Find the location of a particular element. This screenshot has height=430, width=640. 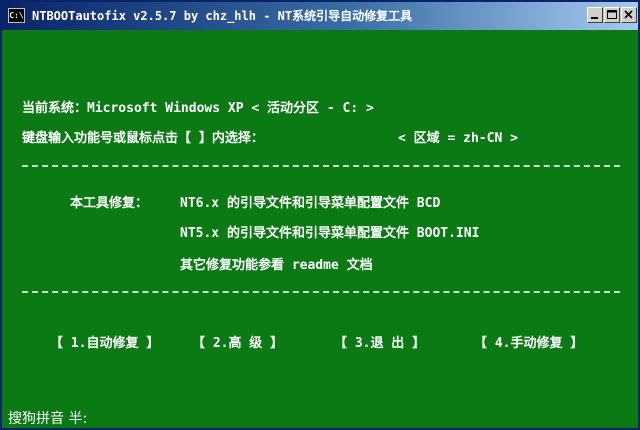

maximize-button is located at coordinates (612, 15).